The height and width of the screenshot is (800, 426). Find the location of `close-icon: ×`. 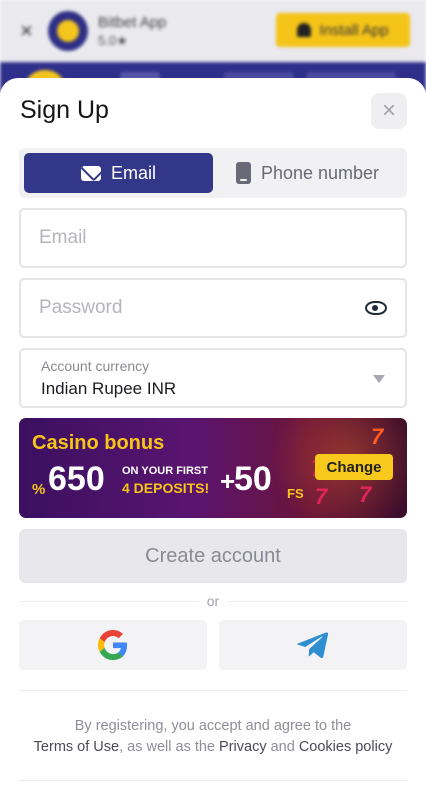

close-icon: × is located at coordinates (388, 110).